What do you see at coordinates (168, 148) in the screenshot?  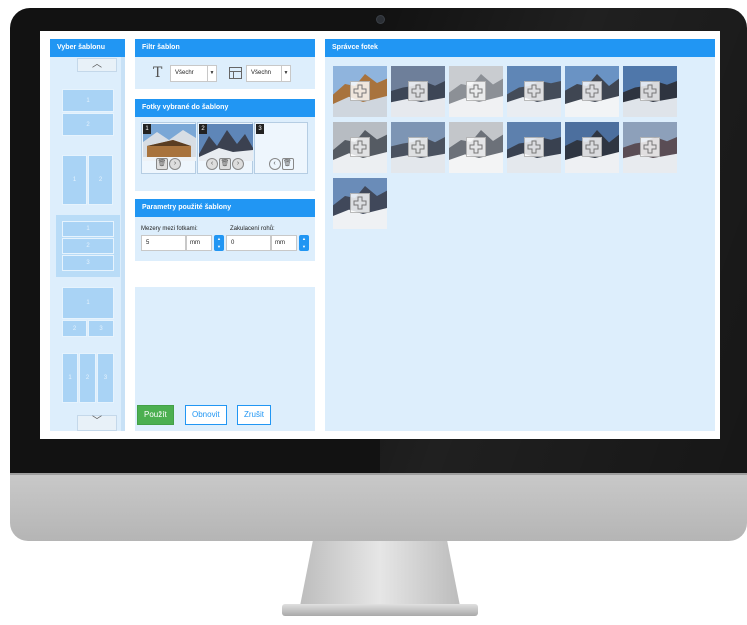 I see `photo-slot-1: 1 🗑 ›` at bounding box center [168, 148].